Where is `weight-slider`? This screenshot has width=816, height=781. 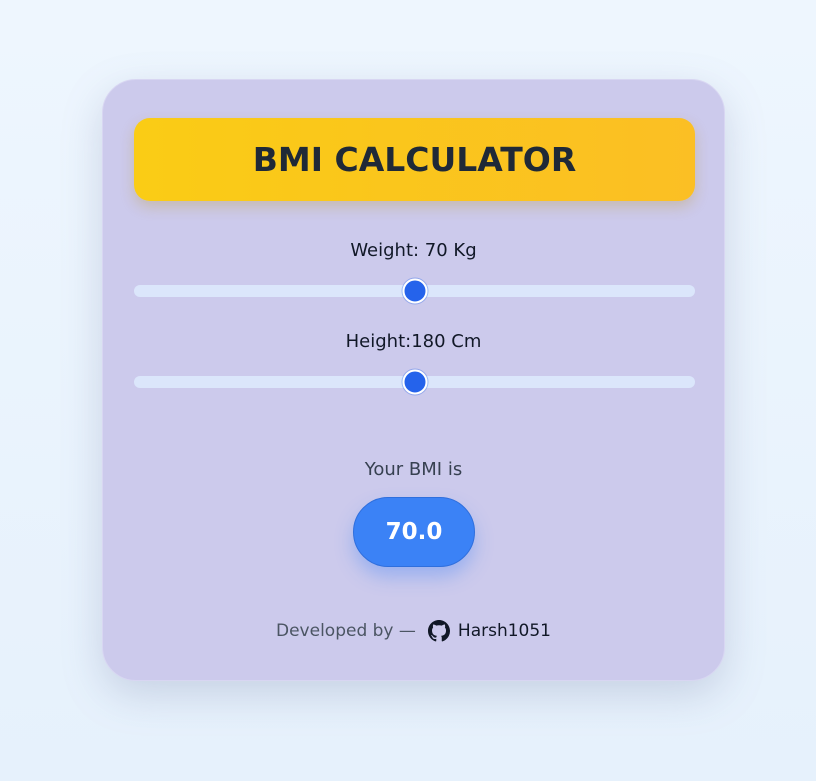
weight-slider is located at coordinates (414, 291).